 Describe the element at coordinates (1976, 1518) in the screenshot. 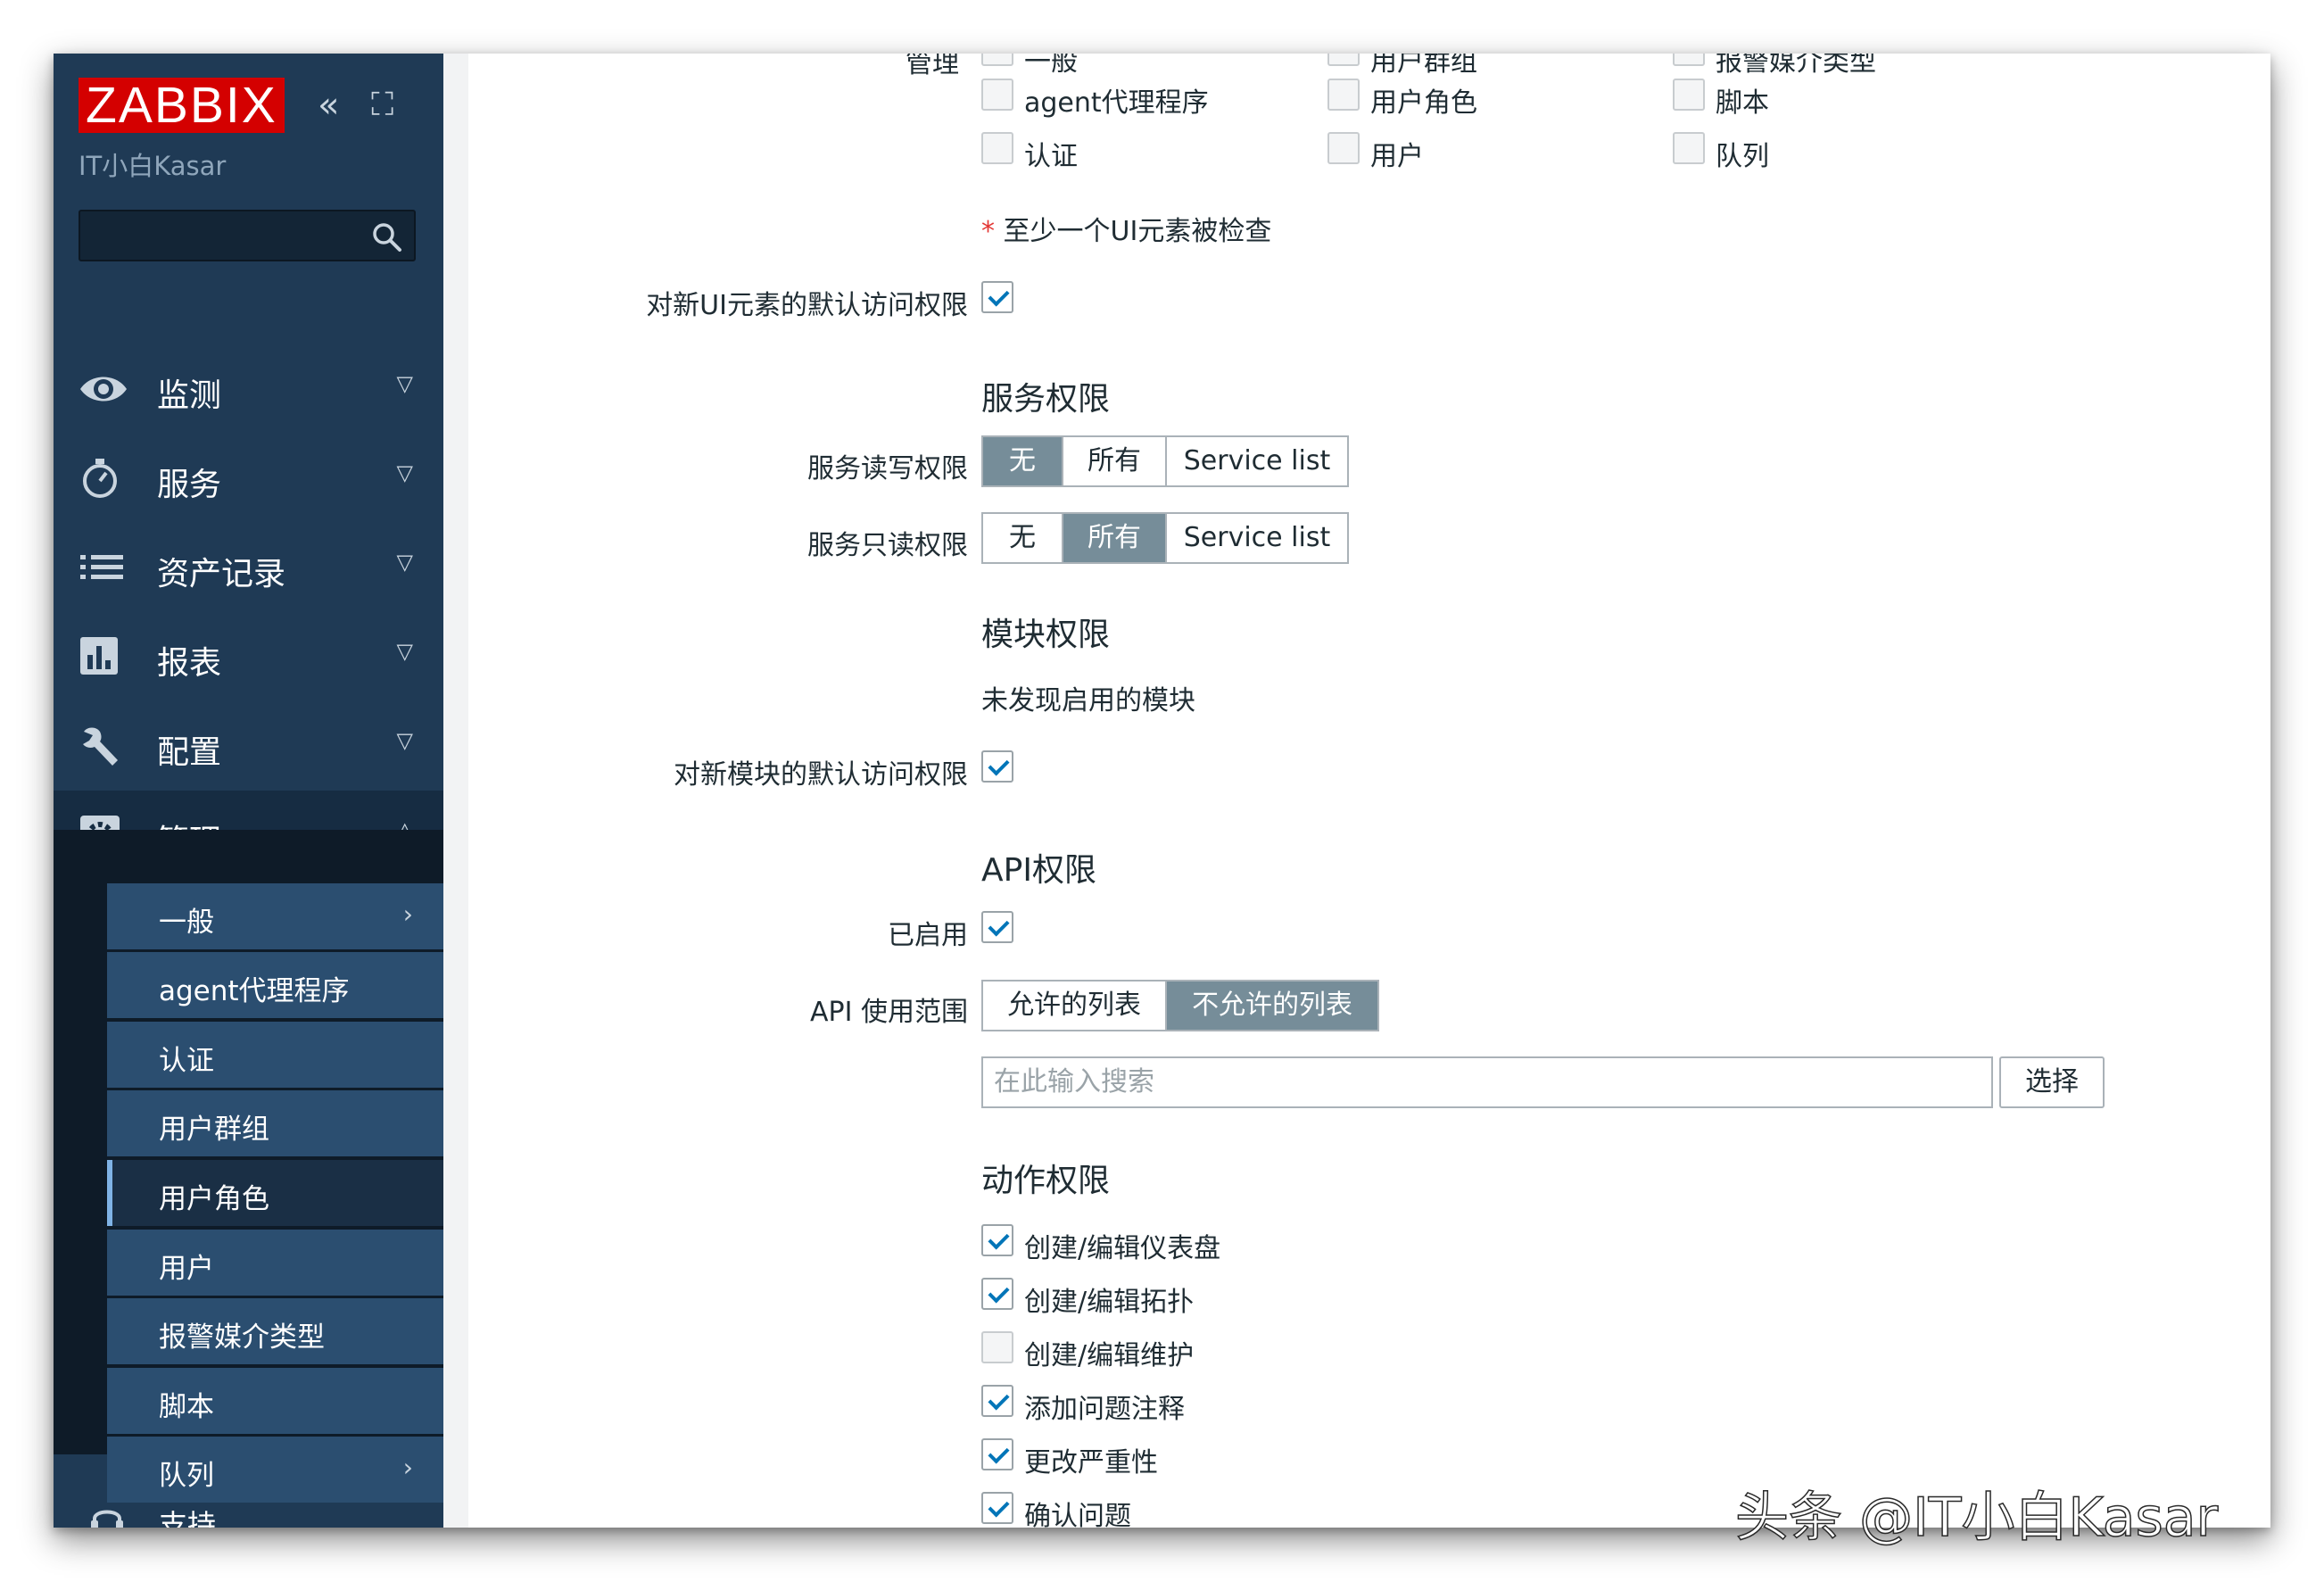

I see `watermark: 头条 @IT小白Kasar` at that location.